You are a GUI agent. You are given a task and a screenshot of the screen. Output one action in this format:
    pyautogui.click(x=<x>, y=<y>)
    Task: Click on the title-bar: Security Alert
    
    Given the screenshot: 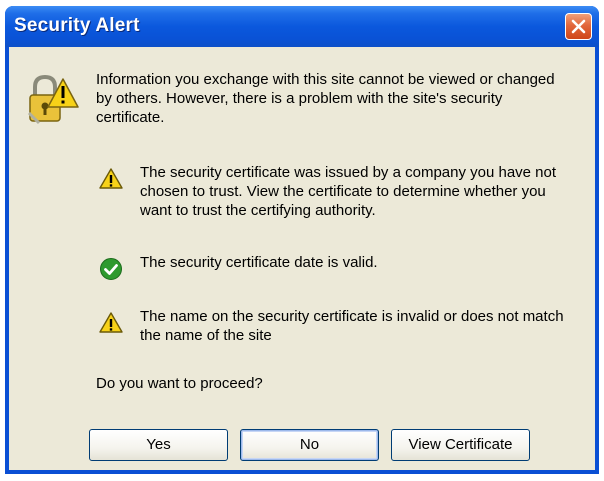 What is the action you would take?
    pyautogui.click(x=302, y=26)
    